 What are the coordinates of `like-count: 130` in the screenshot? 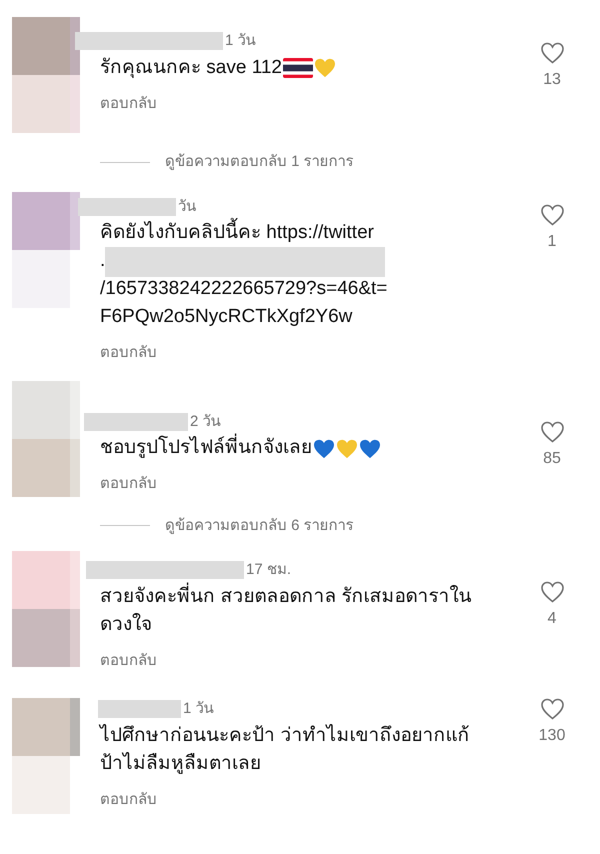 It's located at (552, 736).